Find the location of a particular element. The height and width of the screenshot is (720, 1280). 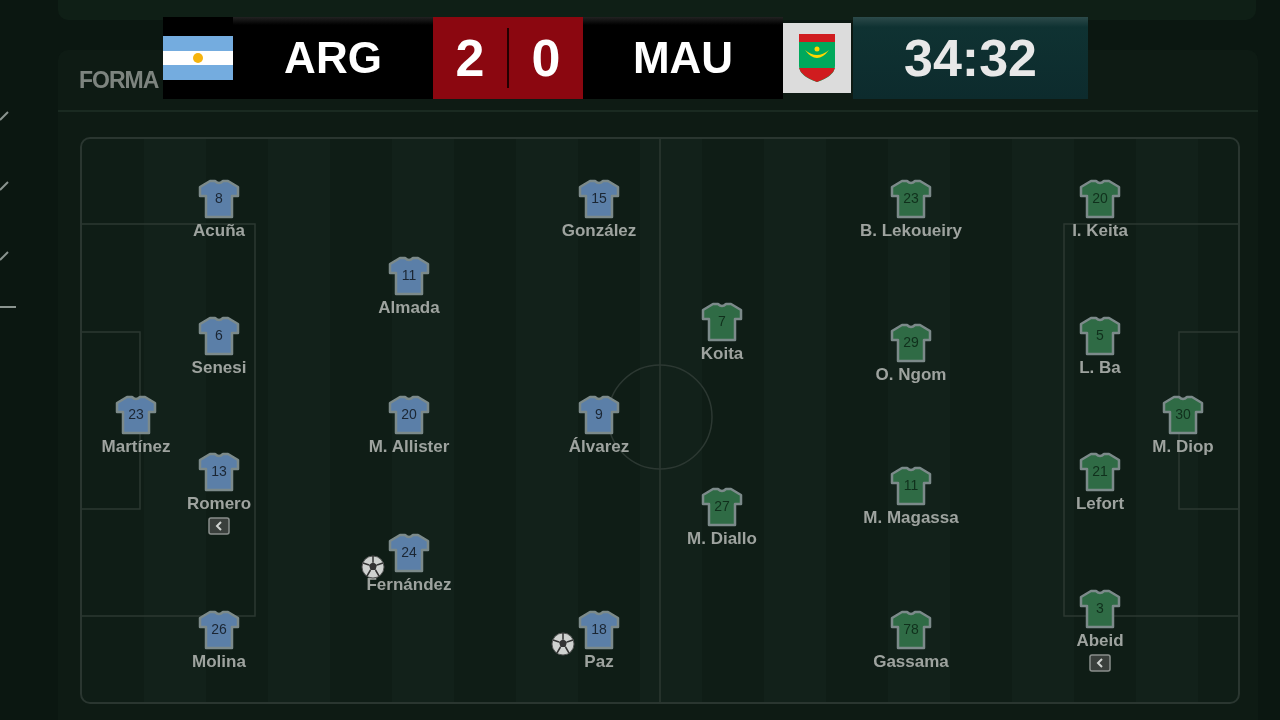

player-name: L. Ba is located at coordinates (1100, 367).